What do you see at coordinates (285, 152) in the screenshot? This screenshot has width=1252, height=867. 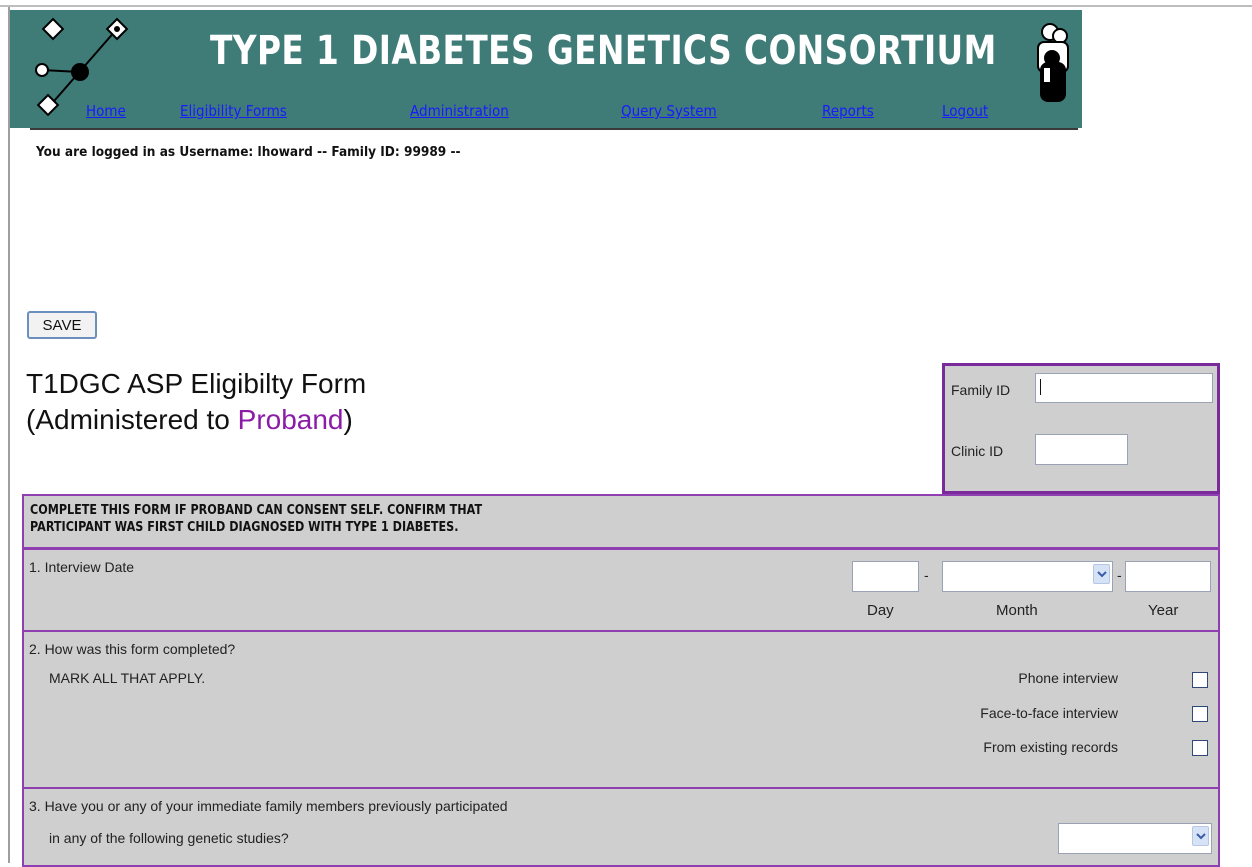 I see `login-username: lhoward` at bounding box center [285, 152].